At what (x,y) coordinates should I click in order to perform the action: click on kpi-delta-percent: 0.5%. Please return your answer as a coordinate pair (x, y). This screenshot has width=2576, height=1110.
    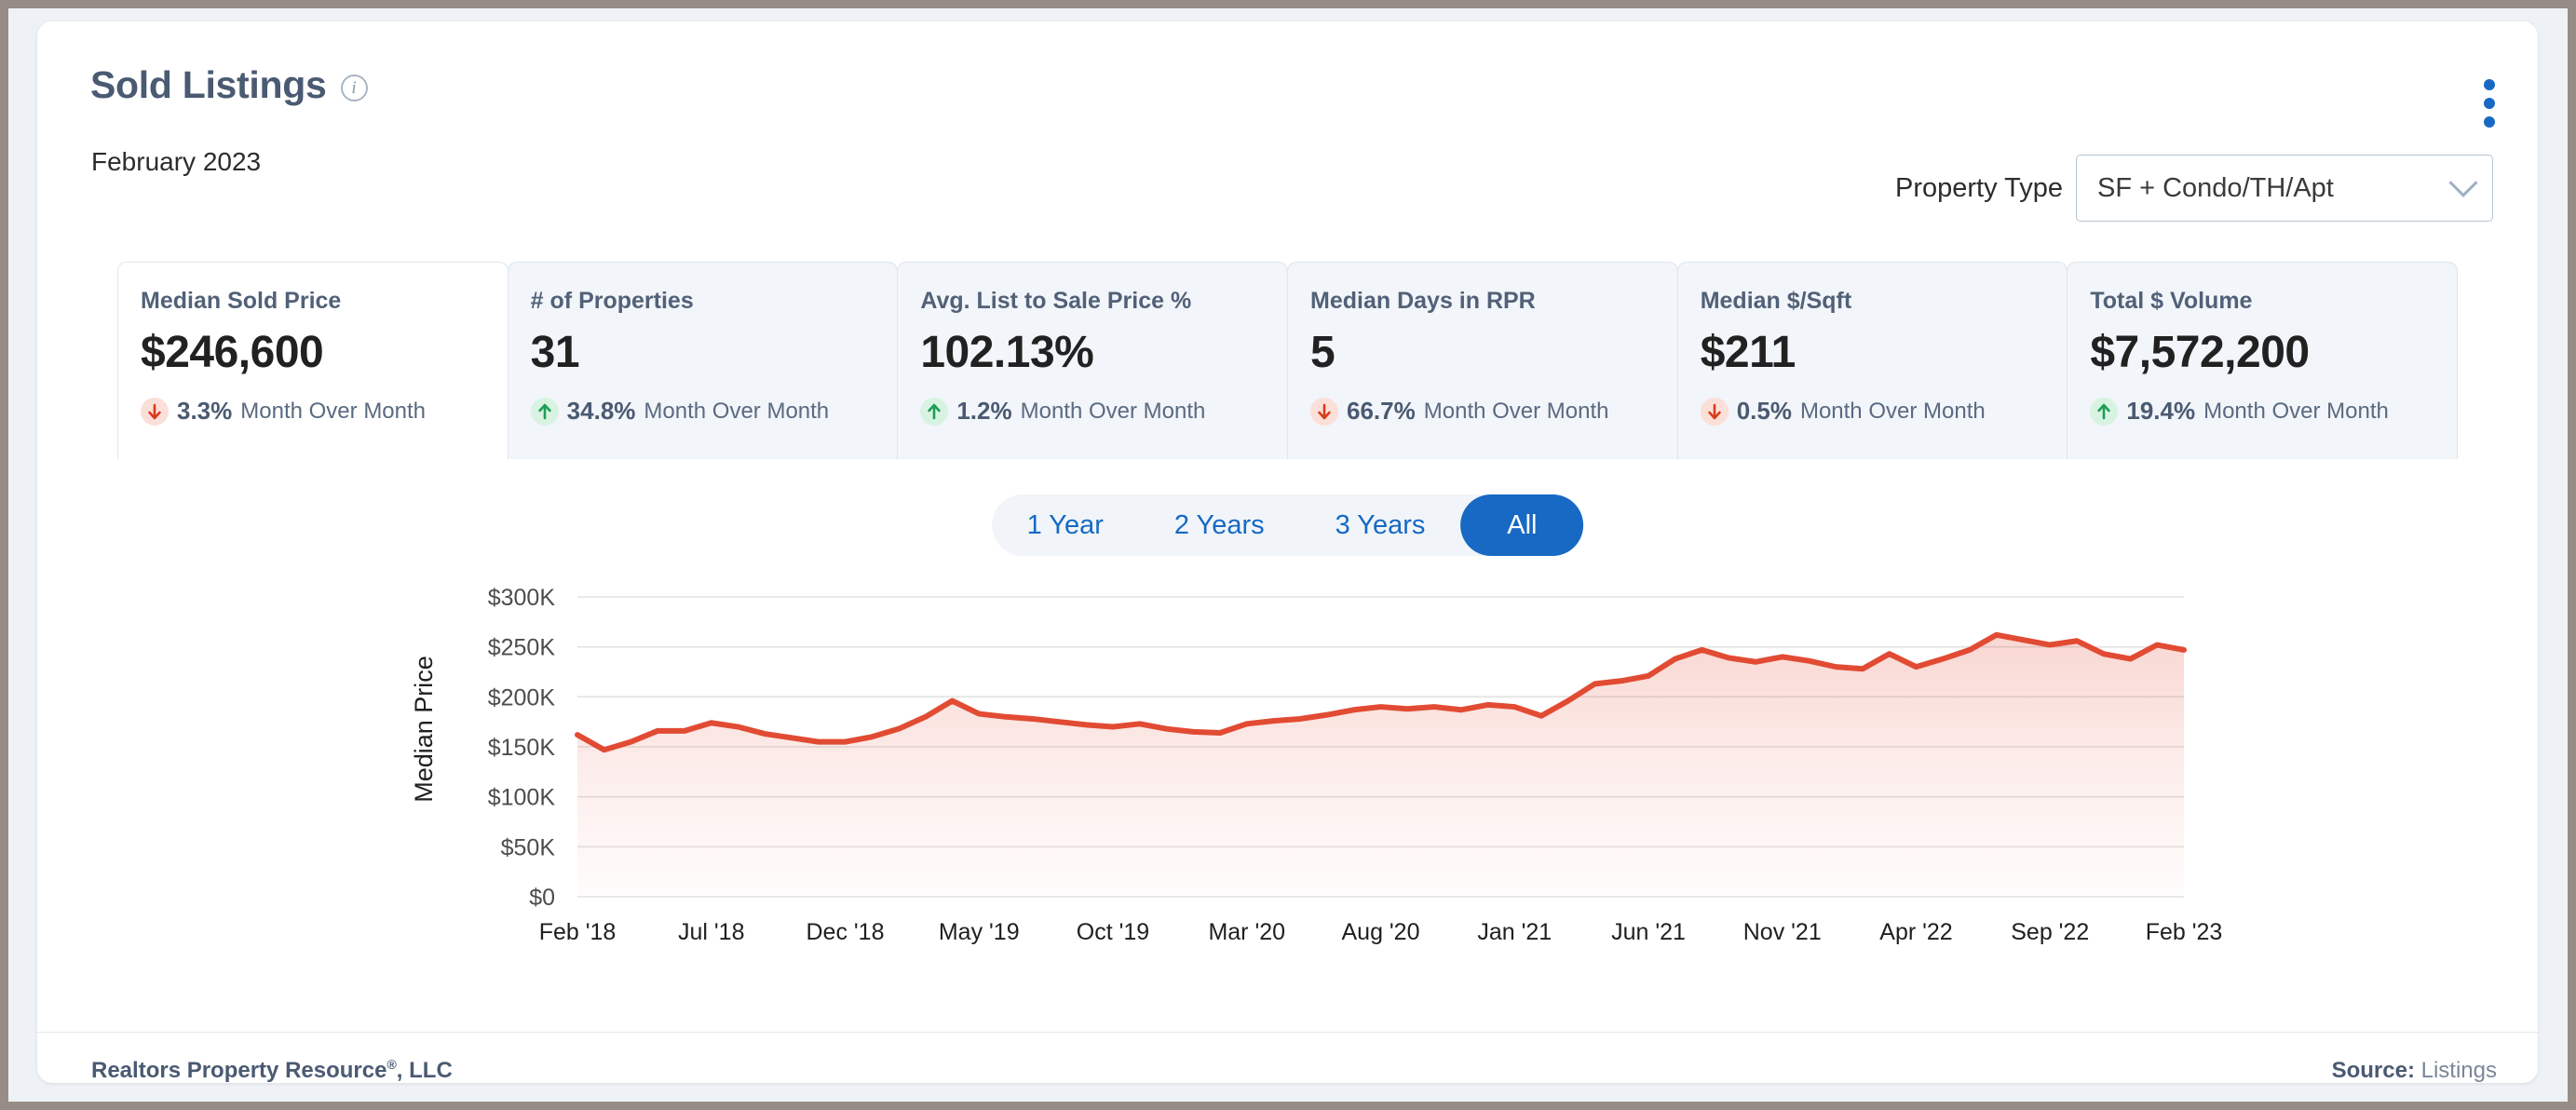
    Looking at the image, I should click on (1764, 411).